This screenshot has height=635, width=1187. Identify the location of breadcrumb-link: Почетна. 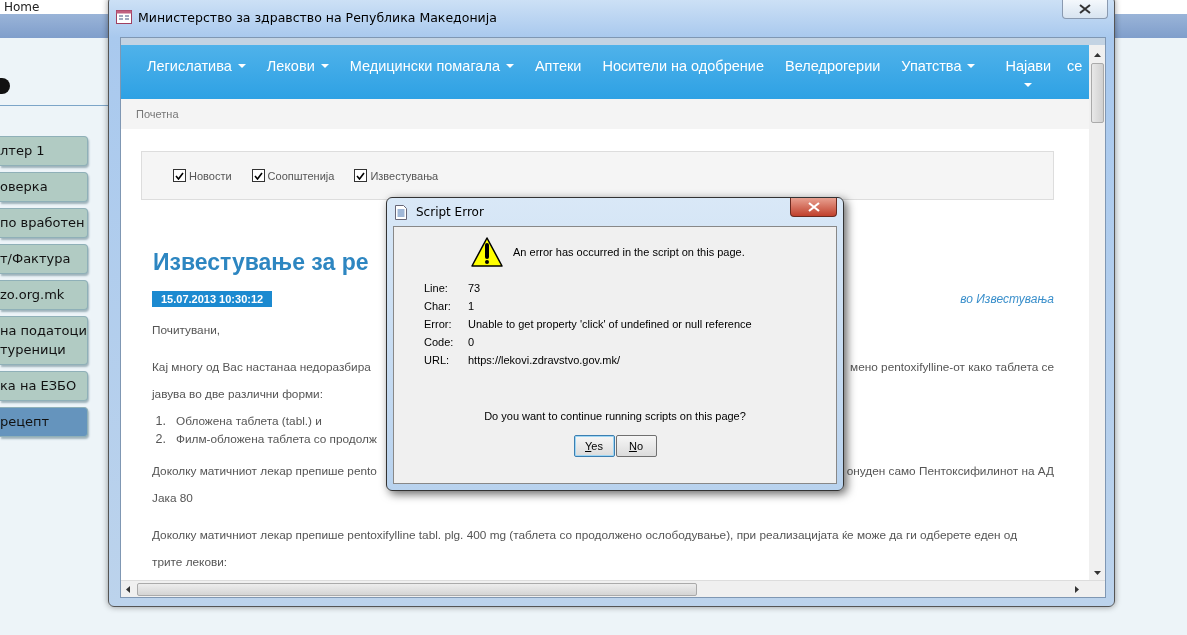
(157, 114).